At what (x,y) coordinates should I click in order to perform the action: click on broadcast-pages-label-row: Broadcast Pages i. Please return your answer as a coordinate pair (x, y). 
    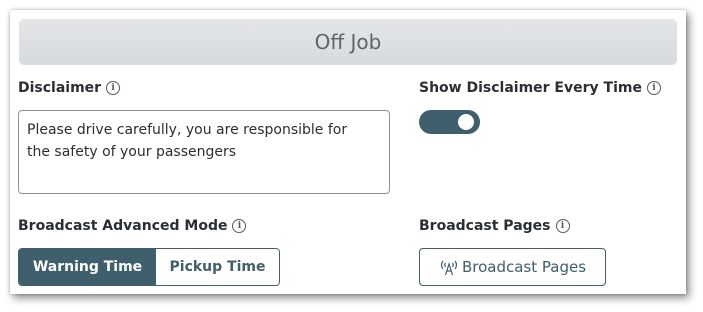
    Looking at the image, I should click on (494, 226).